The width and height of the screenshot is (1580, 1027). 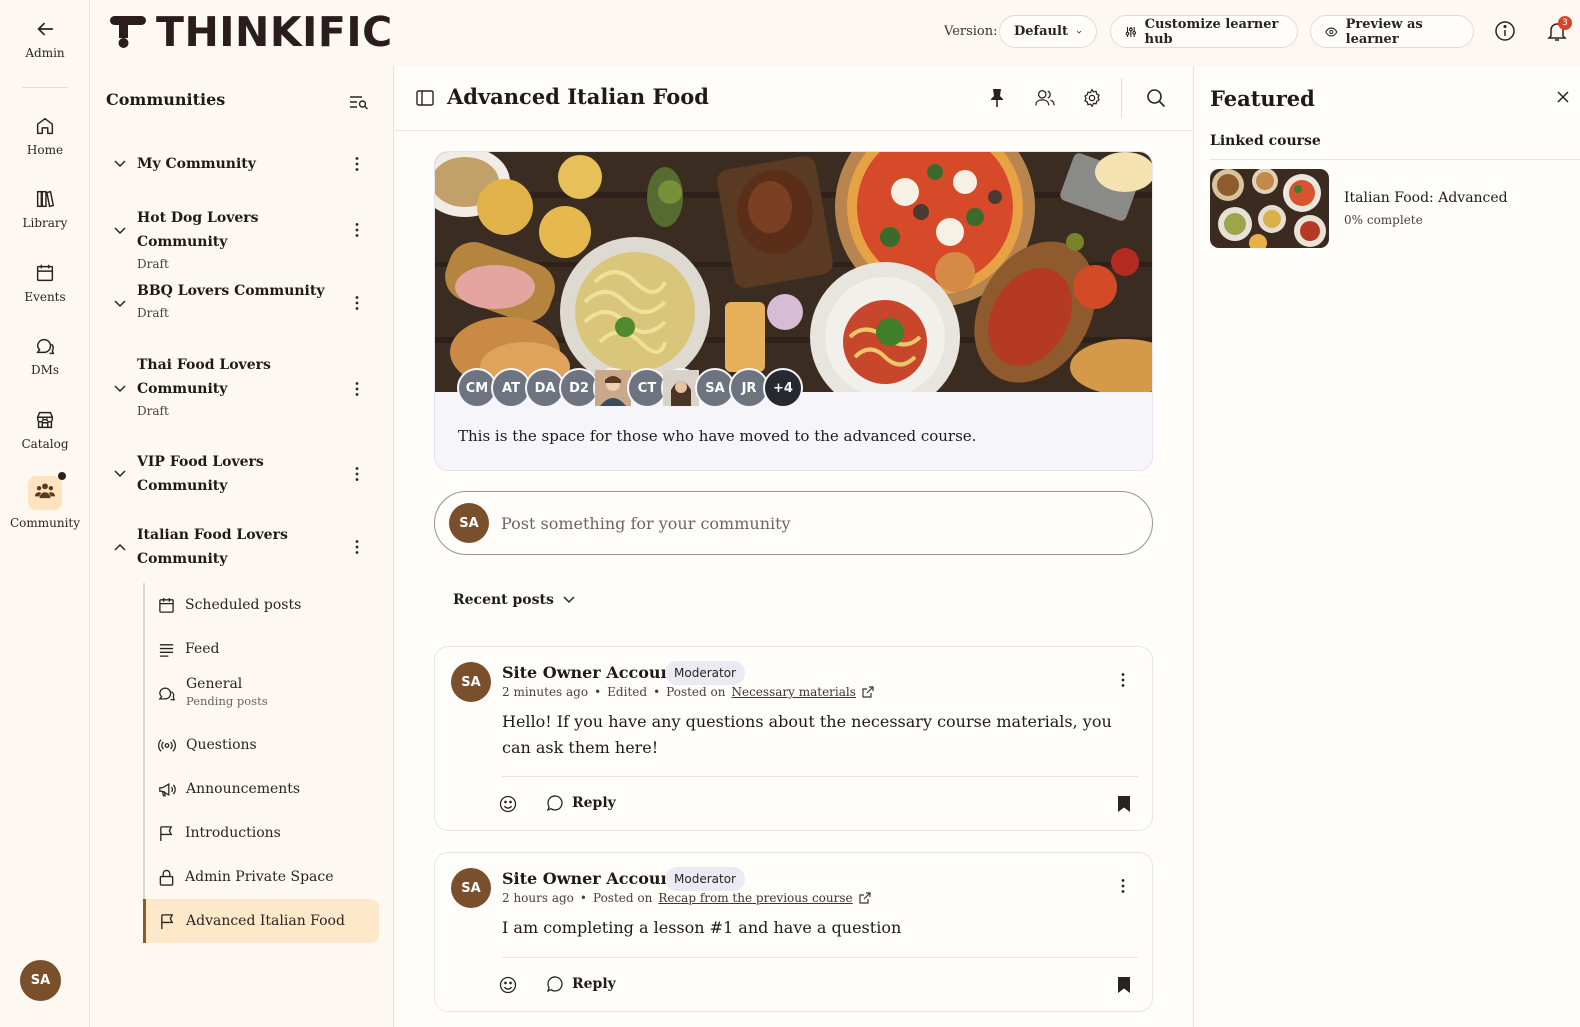 I want to click on space-introductions: Introductions, so click(x=262, y=833).